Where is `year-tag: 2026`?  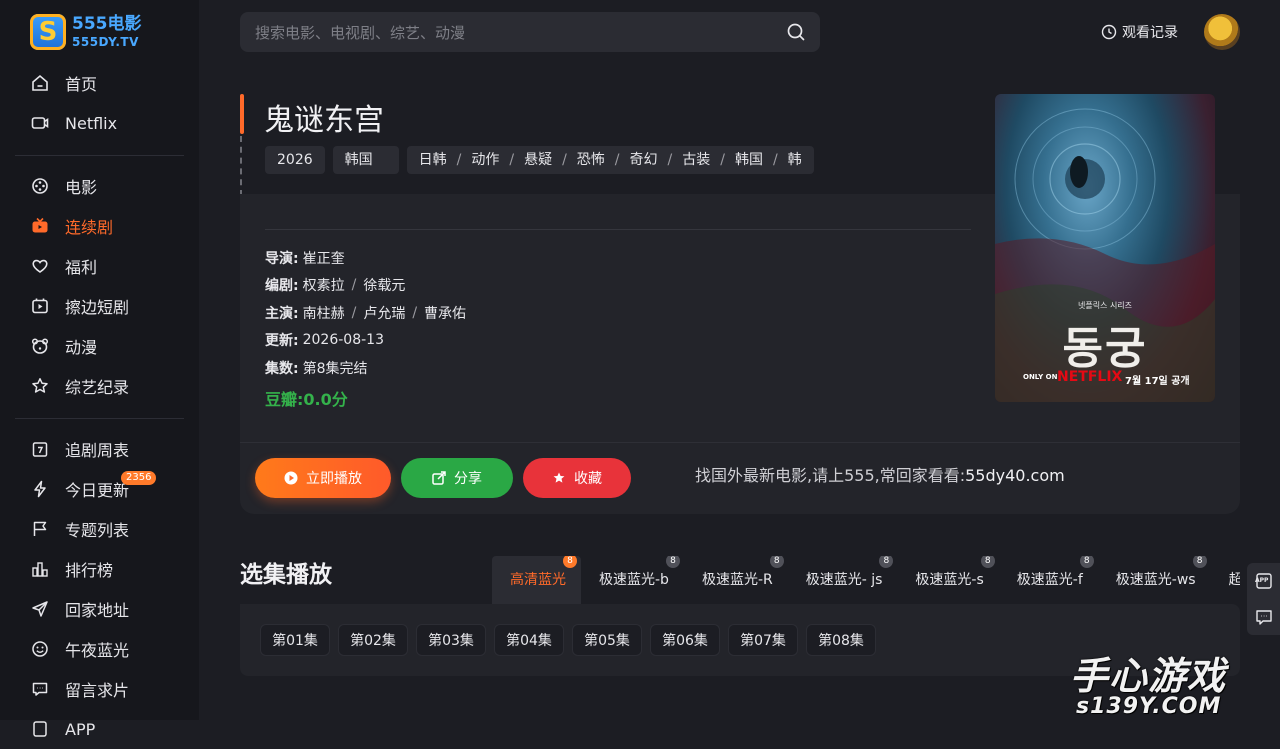
year-tag: 2026 is located at coordinates (295, 160).